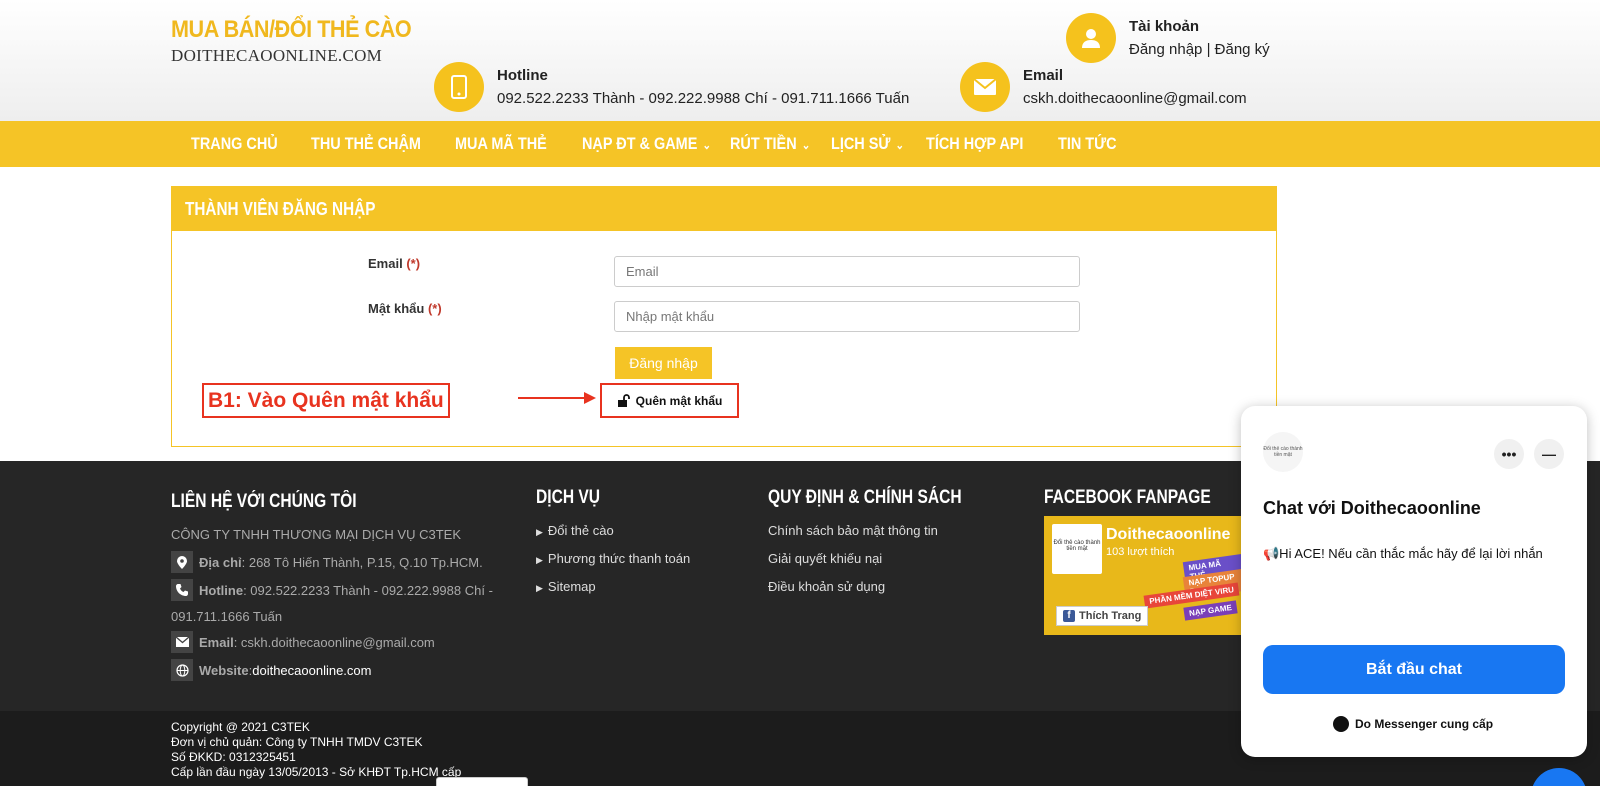 The width and height of the screenshot is (1600, 786). Describe the element at coordinates (482, 781) in the screenshot. I see `scroll-to-top-stub` at that location.